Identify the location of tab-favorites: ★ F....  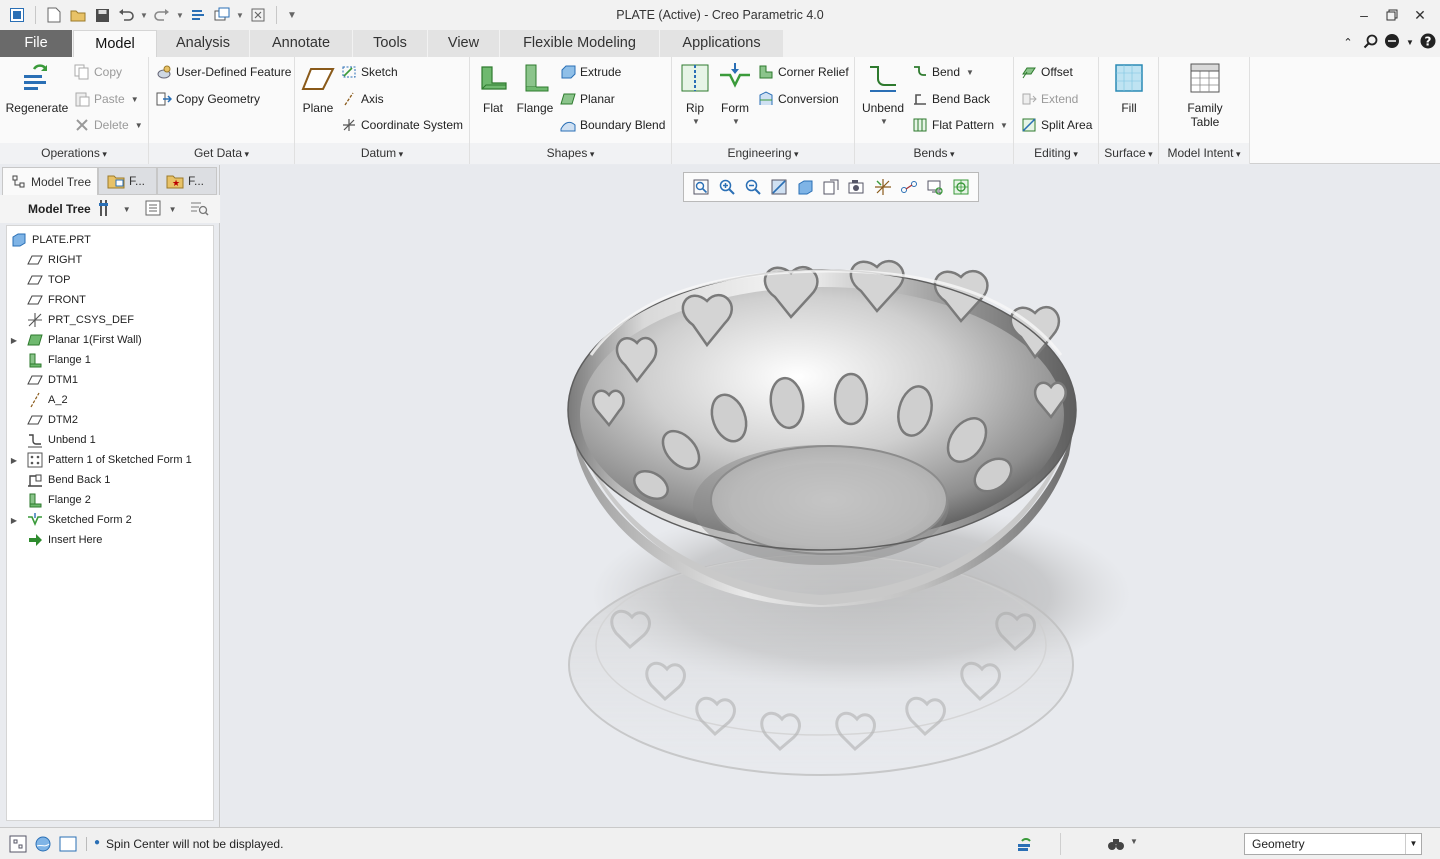
(187, 181).